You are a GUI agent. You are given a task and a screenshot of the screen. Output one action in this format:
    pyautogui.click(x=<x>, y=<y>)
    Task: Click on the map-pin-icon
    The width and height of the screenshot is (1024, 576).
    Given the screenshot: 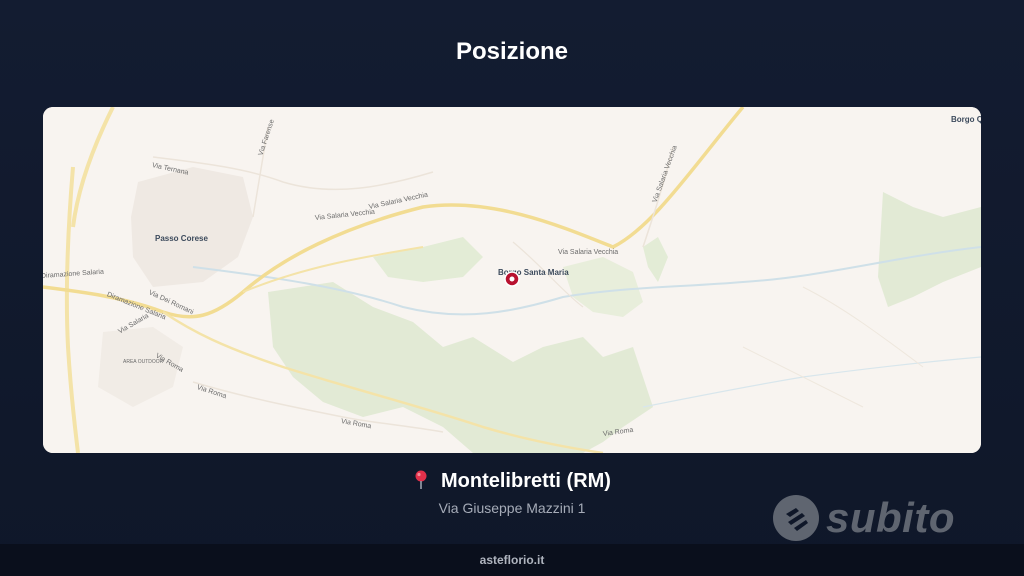 What is the action you would take?
    pyautogui.click(x=421, y=479)
    